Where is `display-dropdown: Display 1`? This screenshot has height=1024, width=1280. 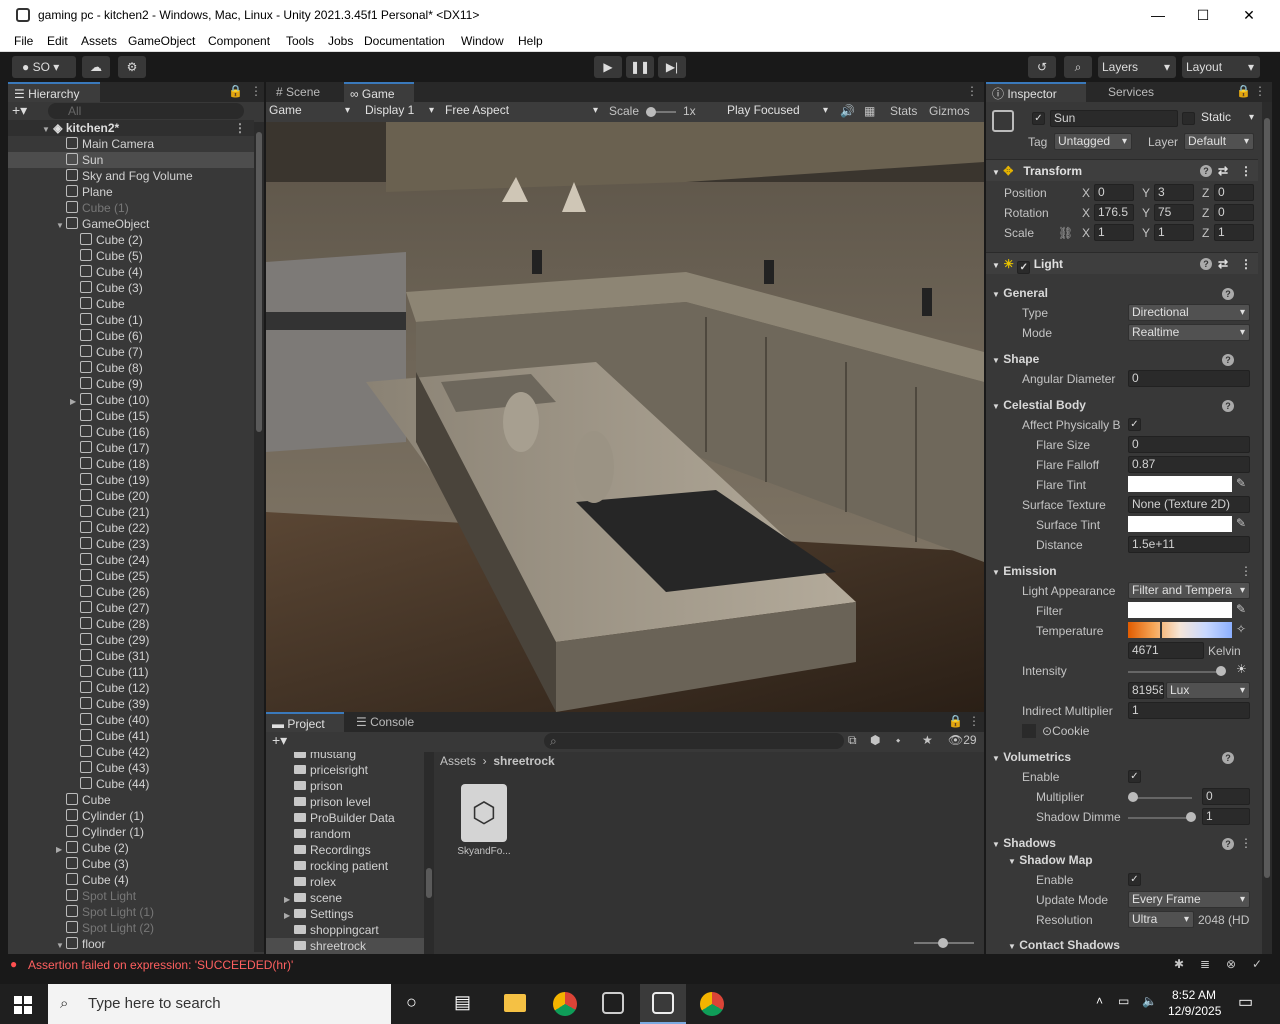 display-dropdown: Display 1 is located at coordinates (400, 111).